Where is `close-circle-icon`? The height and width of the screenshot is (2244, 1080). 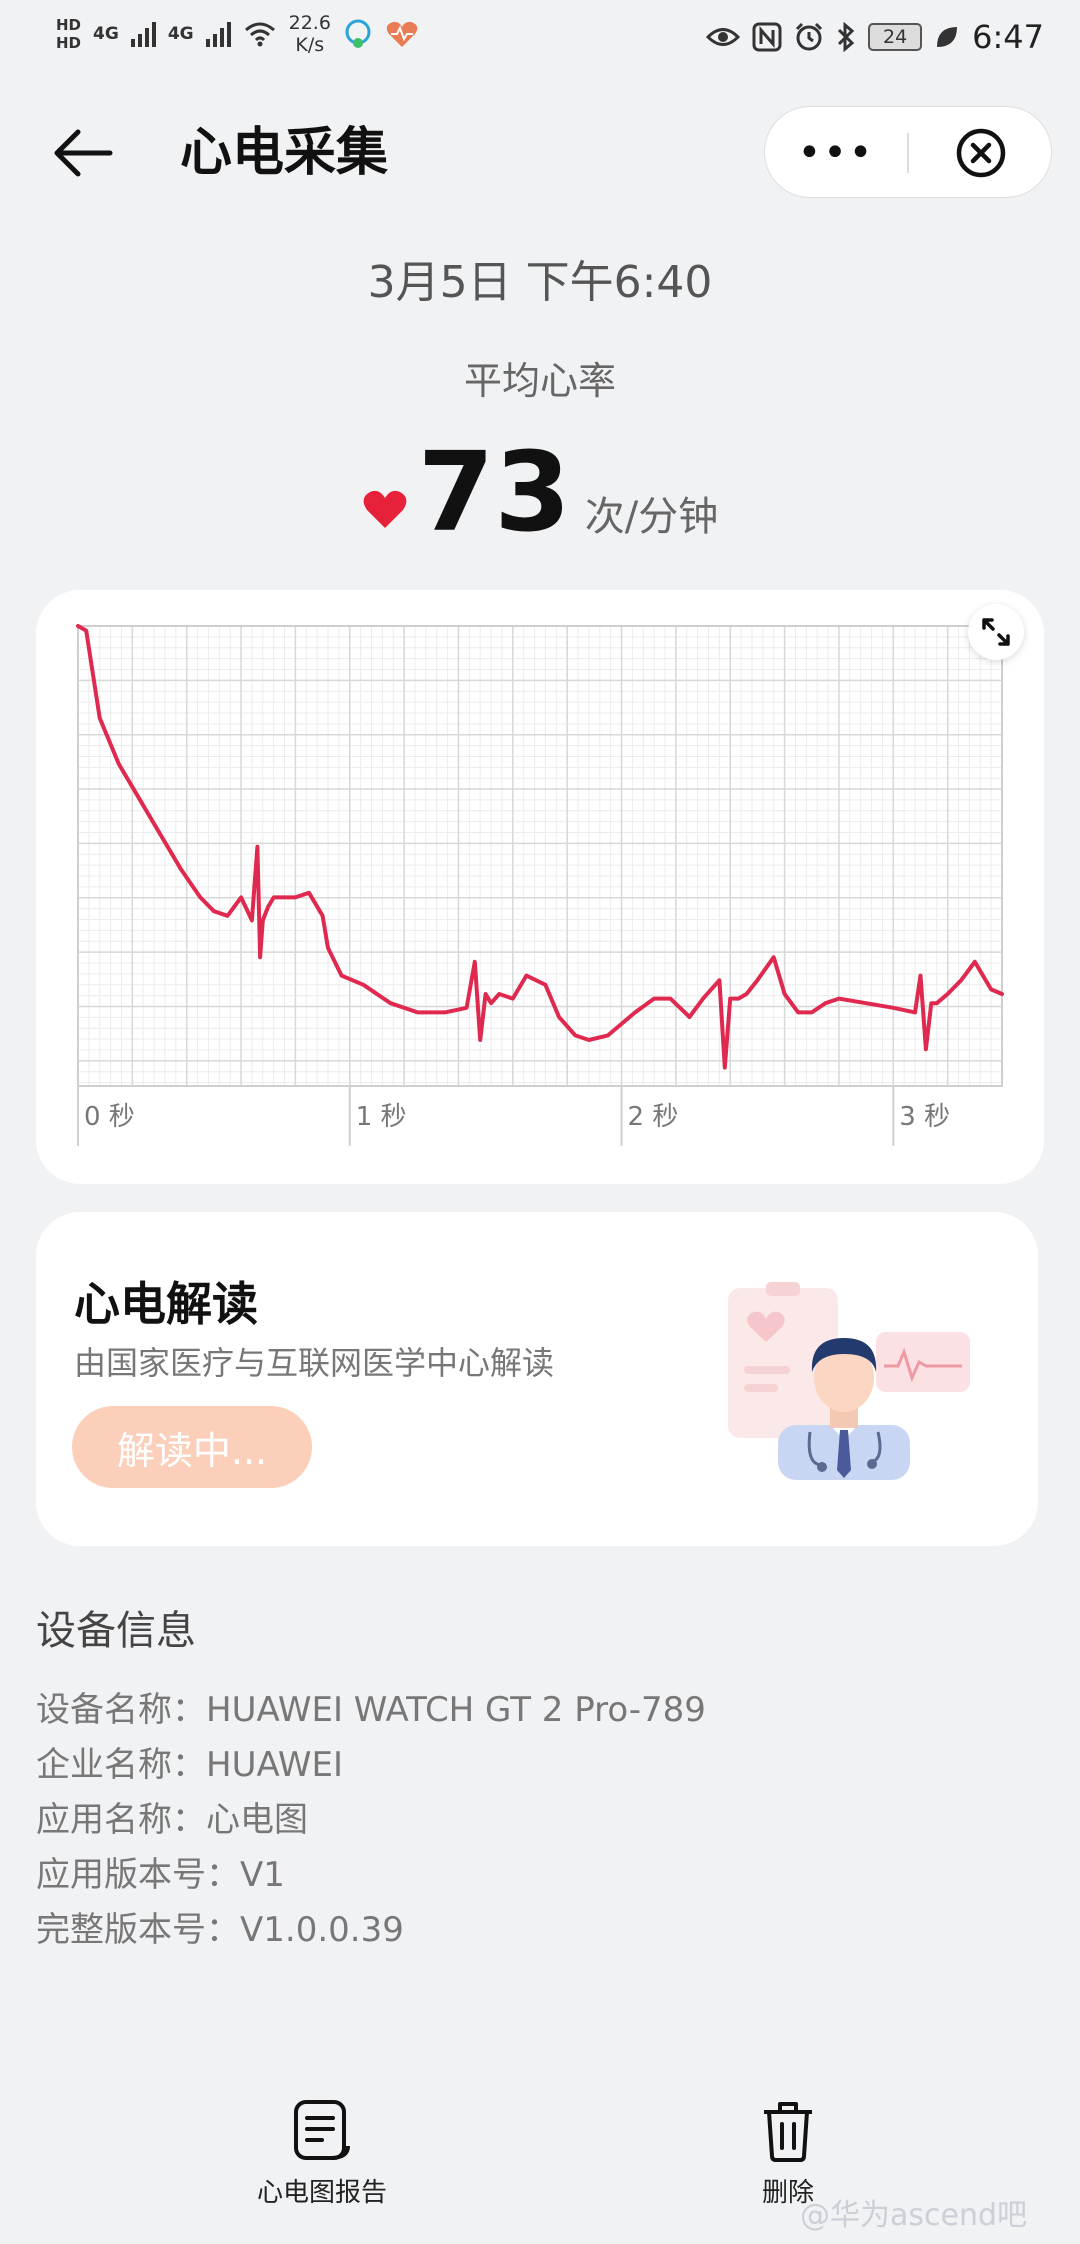
close-circle-icon is located at coordinates (981, 153).